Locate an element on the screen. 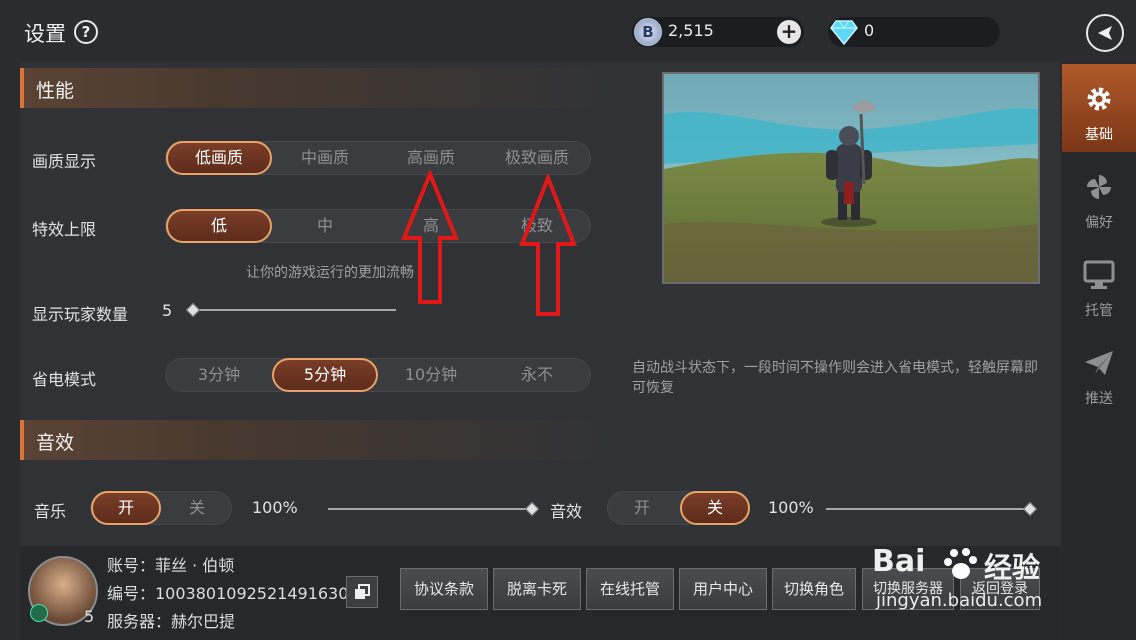 The height and width of the screenshot is (640, 1136). copy-icon is located at coordinates (362, 591).